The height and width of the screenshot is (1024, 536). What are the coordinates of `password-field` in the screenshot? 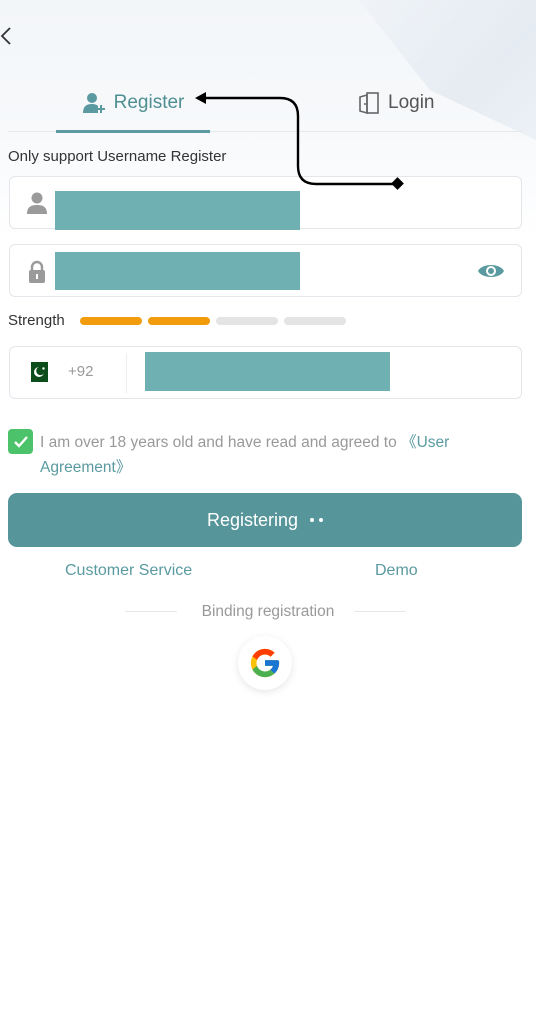 It's located at (265, 270).